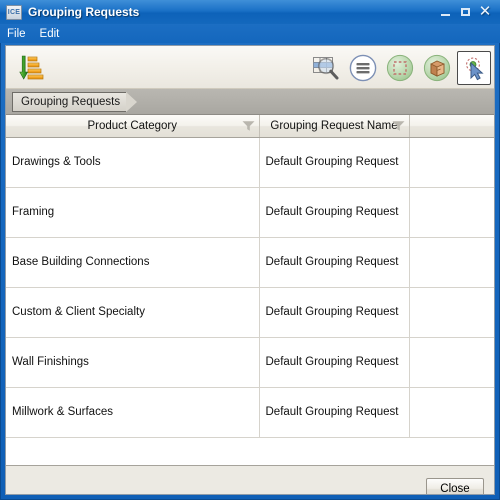 The image size is (500, 500). I want to click on table-header-row: Product Category Grouping Request Name, so click(250, 126).